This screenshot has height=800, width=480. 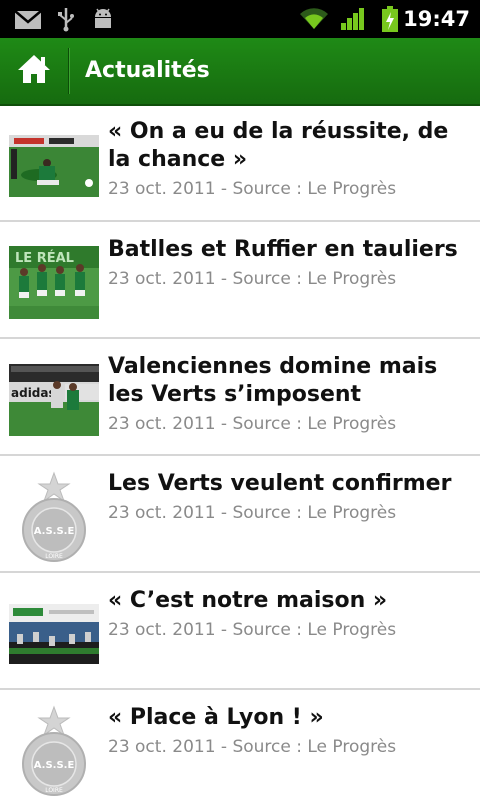 What do you see at coordinates (314, 20) in the screenshot?
I see `wifi-icon` at bounding box center [314, 20].